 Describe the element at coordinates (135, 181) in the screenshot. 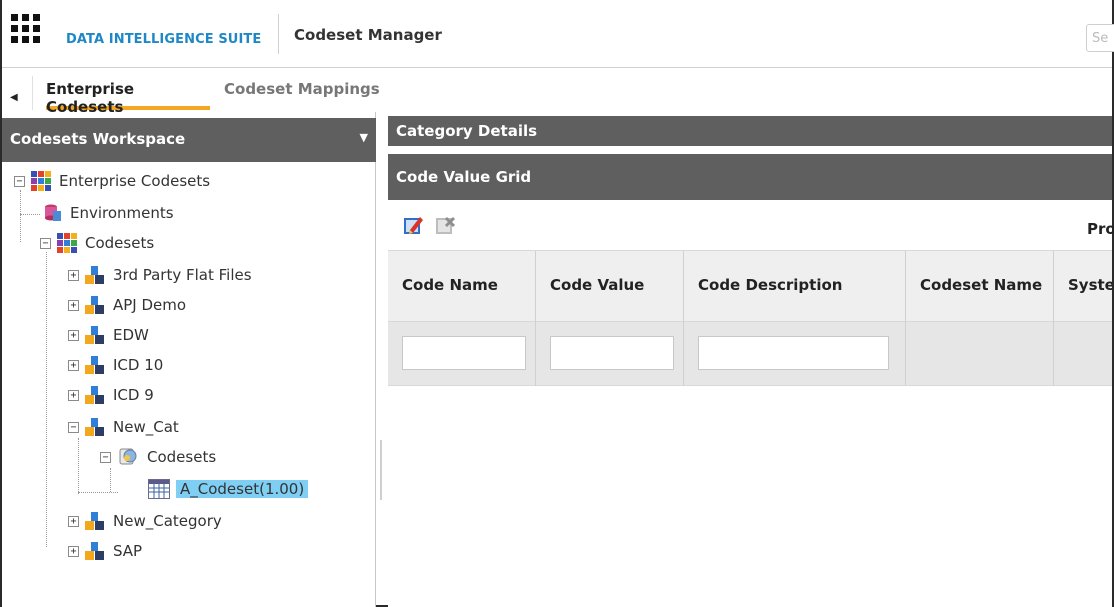

I see `tree-label: Enterprise Codesets` at that location.